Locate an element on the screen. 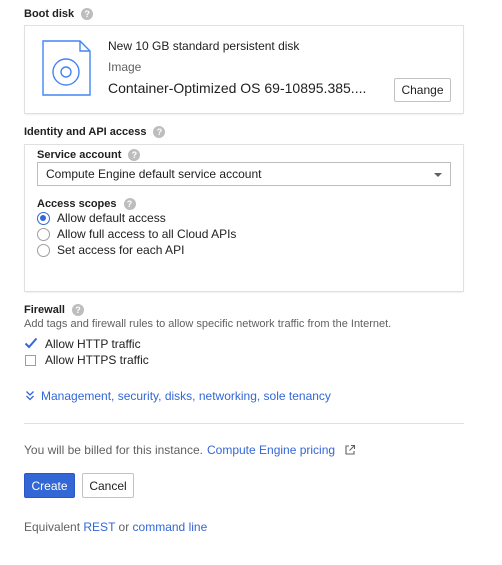 This screenshot has width=502, height=565. service-account-heading: Service account ? is located at coordinates (89, 155).